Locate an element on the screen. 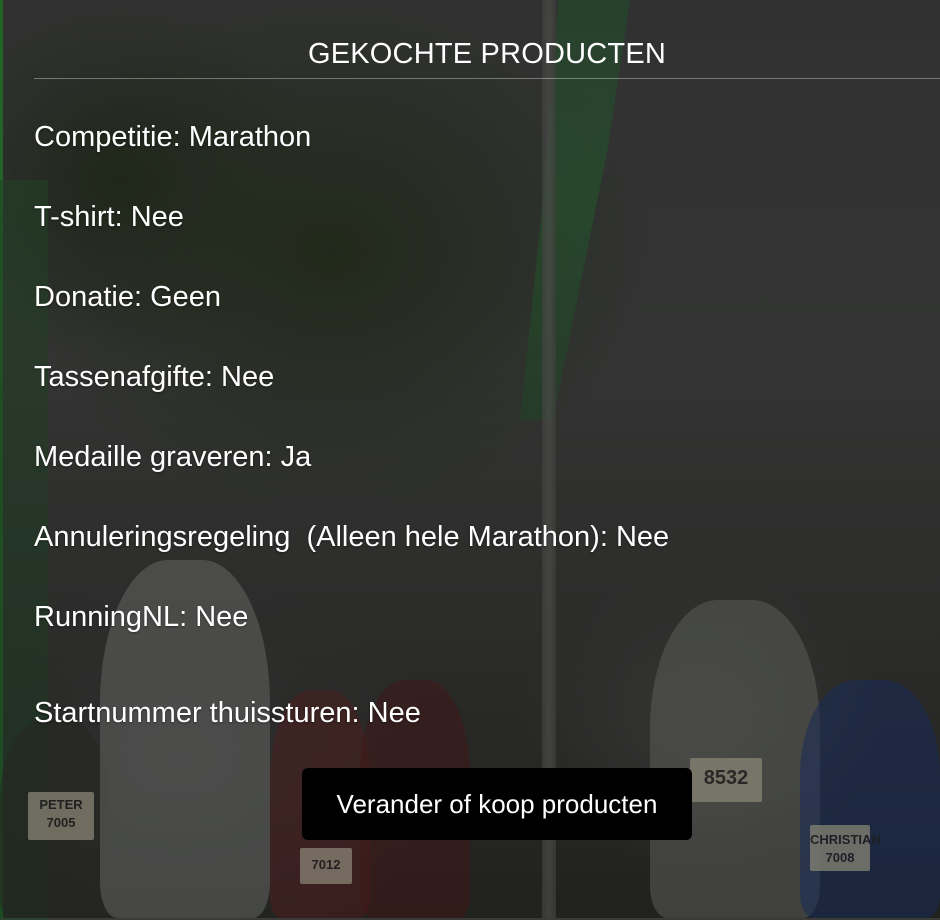 The image size is (940, 920). product-label: Startnummer thuissturen is located at coordinates (193, 713).